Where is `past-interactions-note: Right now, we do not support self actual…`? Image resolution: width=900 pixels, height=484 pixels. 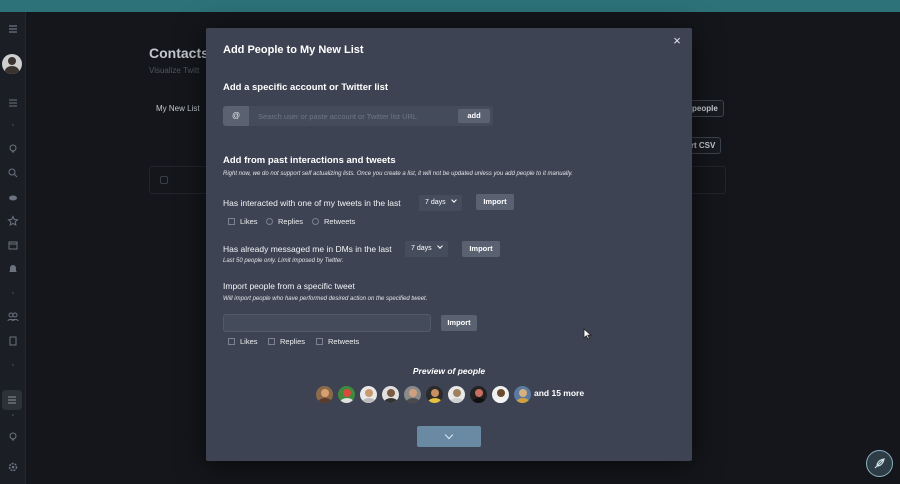 past-interactions-note: Right now, we do not support self actual… is located at coordinates (398, 174).